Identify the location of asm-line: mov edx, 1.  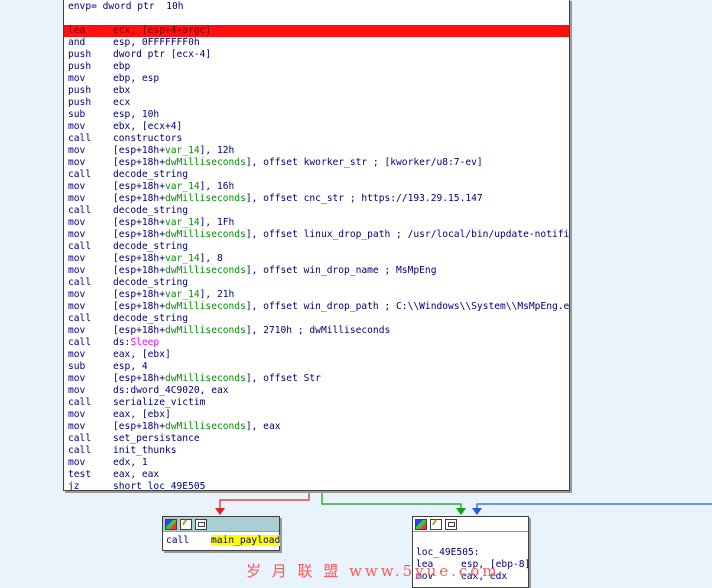
(108, 463).